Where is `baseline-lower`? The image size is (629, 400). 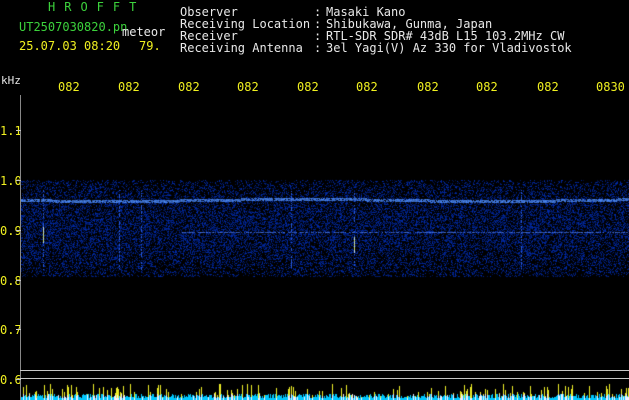 baseline-lower is located at coordinates (324, 378).